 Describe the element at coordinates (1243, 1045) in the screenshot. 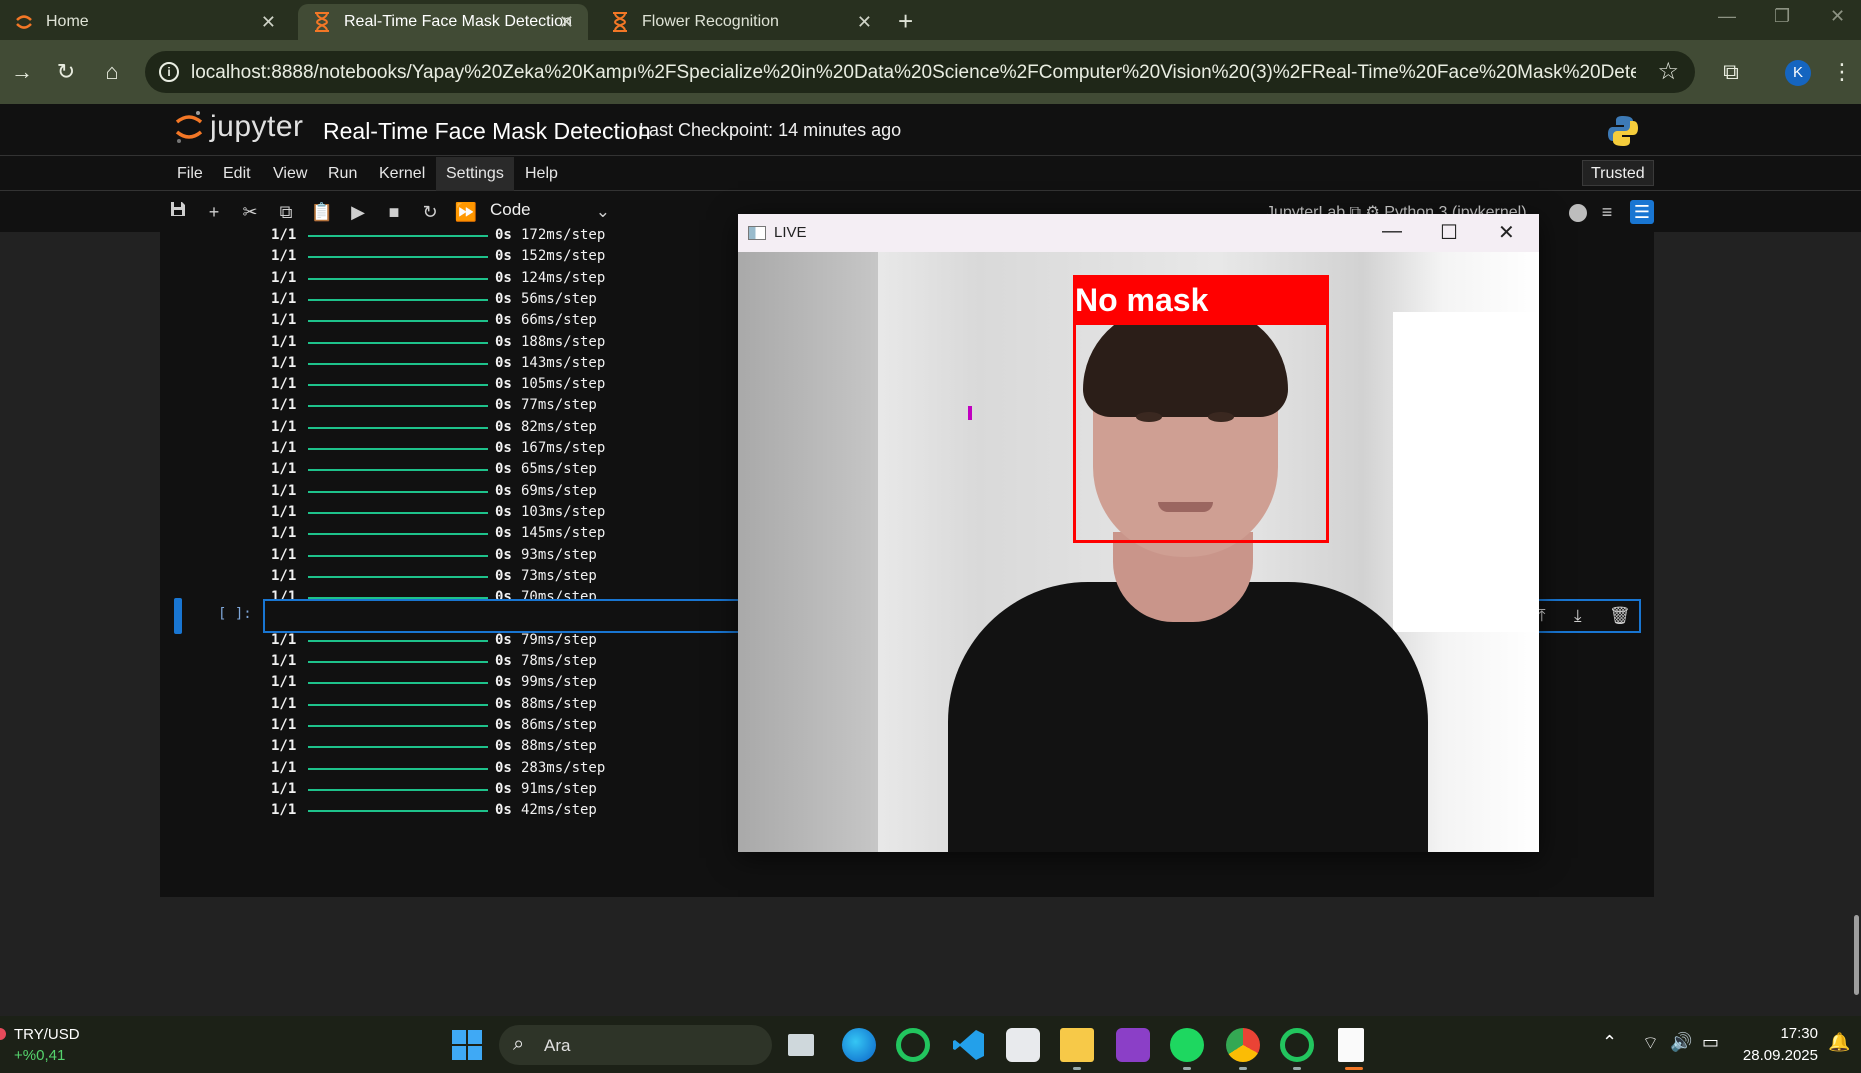

I see `chrome-icon` at that location.